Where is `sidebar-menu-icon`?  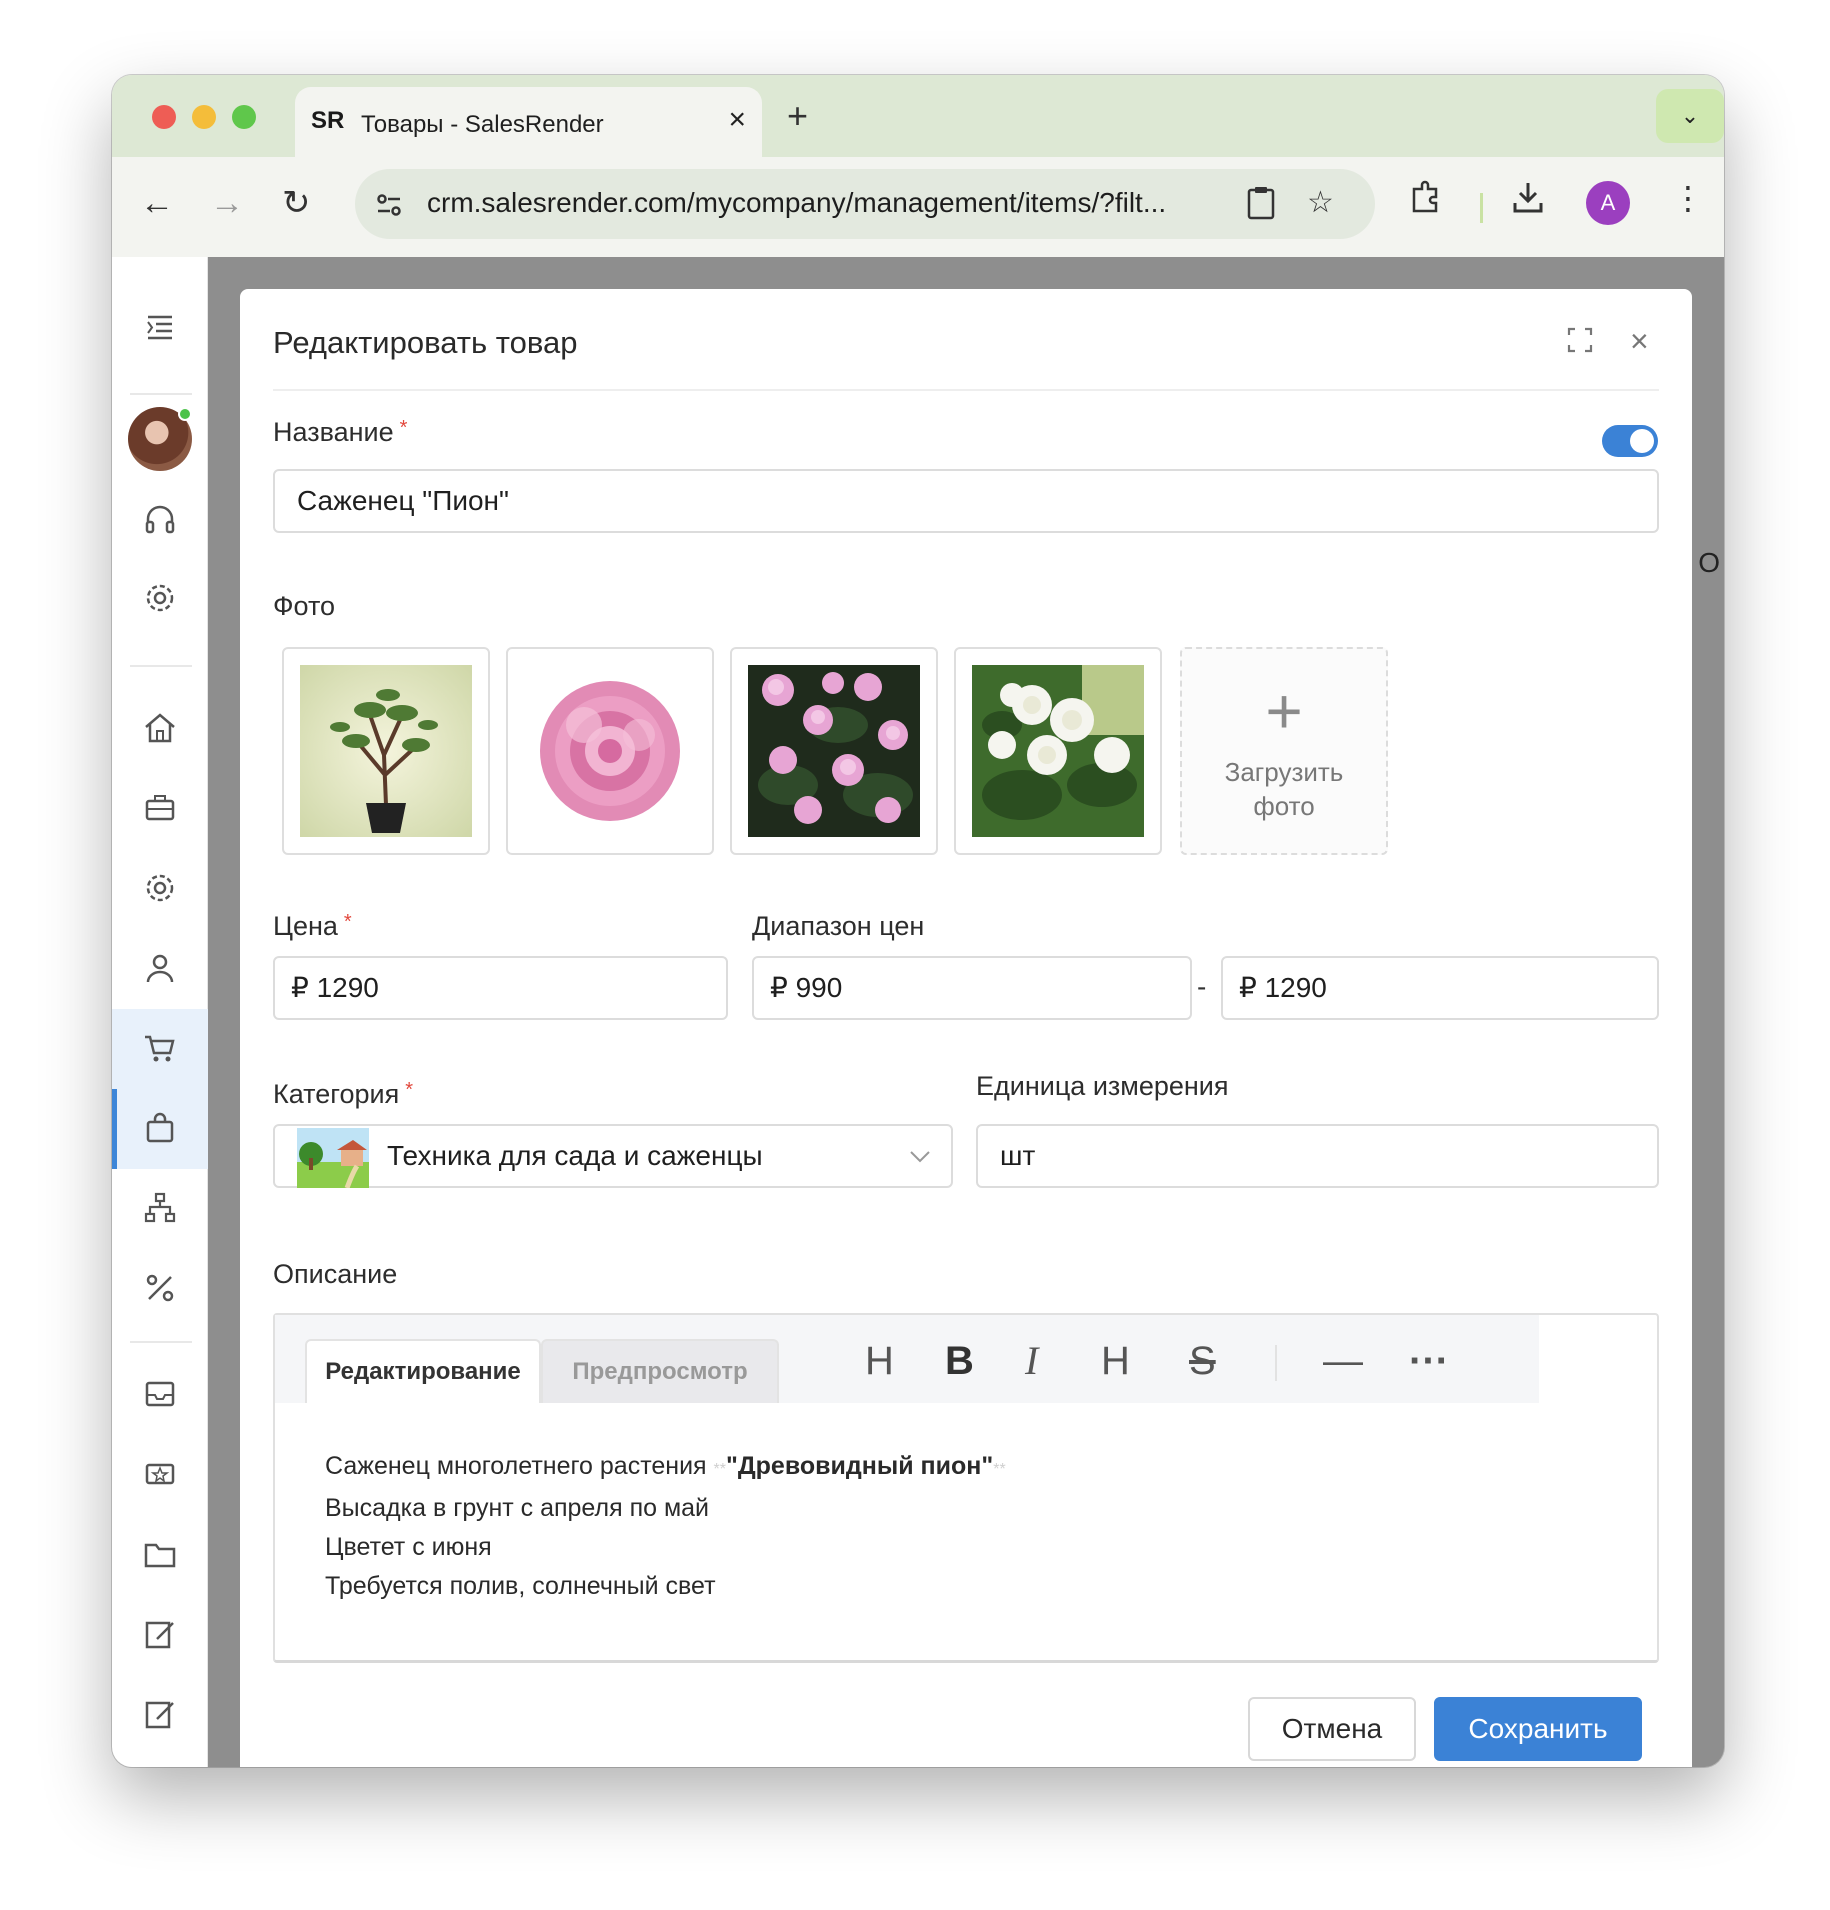
sidebar-menu-icon is located at coordinates (160, 329).